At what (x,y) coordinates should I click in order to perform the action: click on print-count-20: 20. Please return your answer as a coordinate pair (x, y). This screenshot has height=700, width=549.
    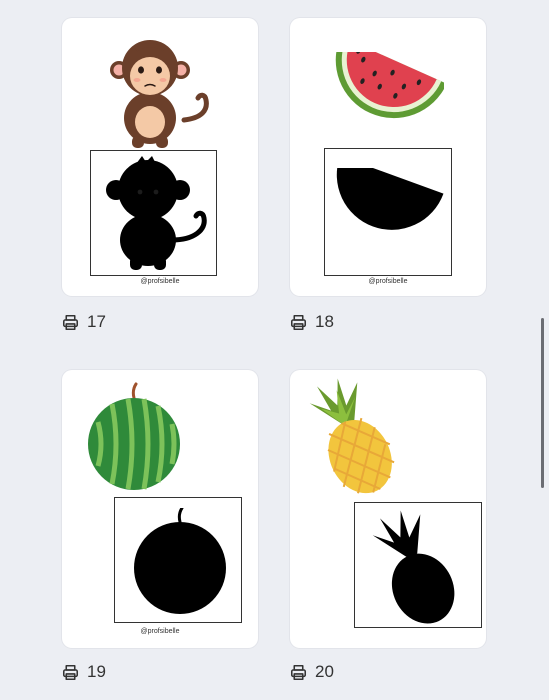
    Looking at the image, I should click on (312, 672).